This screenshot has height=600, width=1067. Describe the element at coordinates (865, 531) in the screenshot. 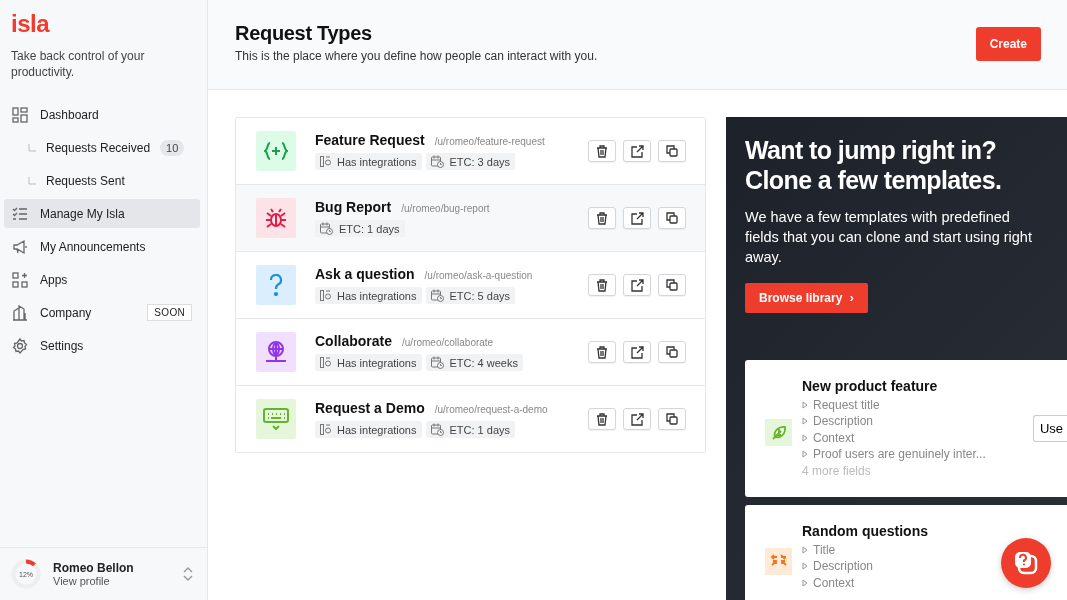

I see `template-name: Random questions` at that location.